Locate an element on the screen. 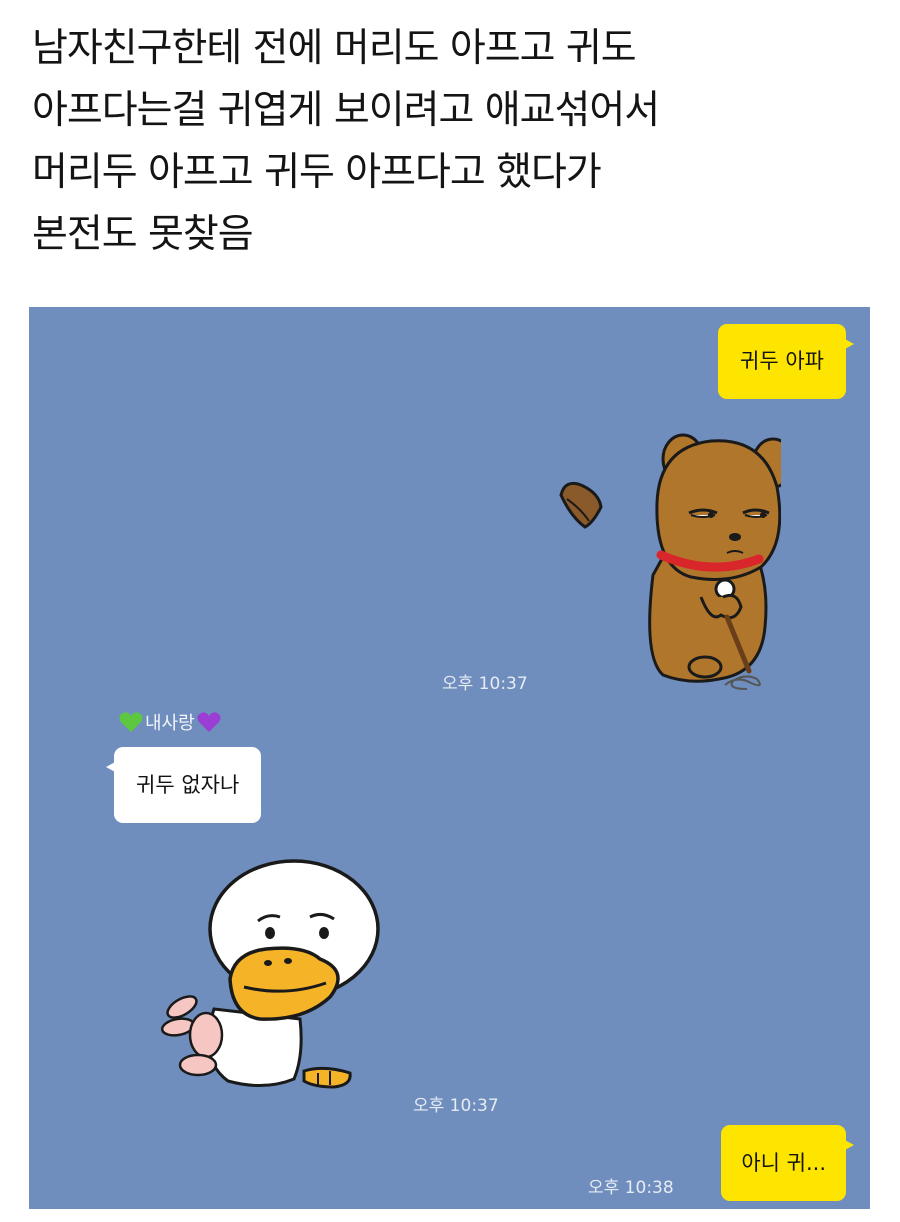 The height and width of the screenshot is (1222, 900). caption-line: 아프다는걸 귀엽게 보이려고 애교섞어서 is located at coordinates (346, 110).